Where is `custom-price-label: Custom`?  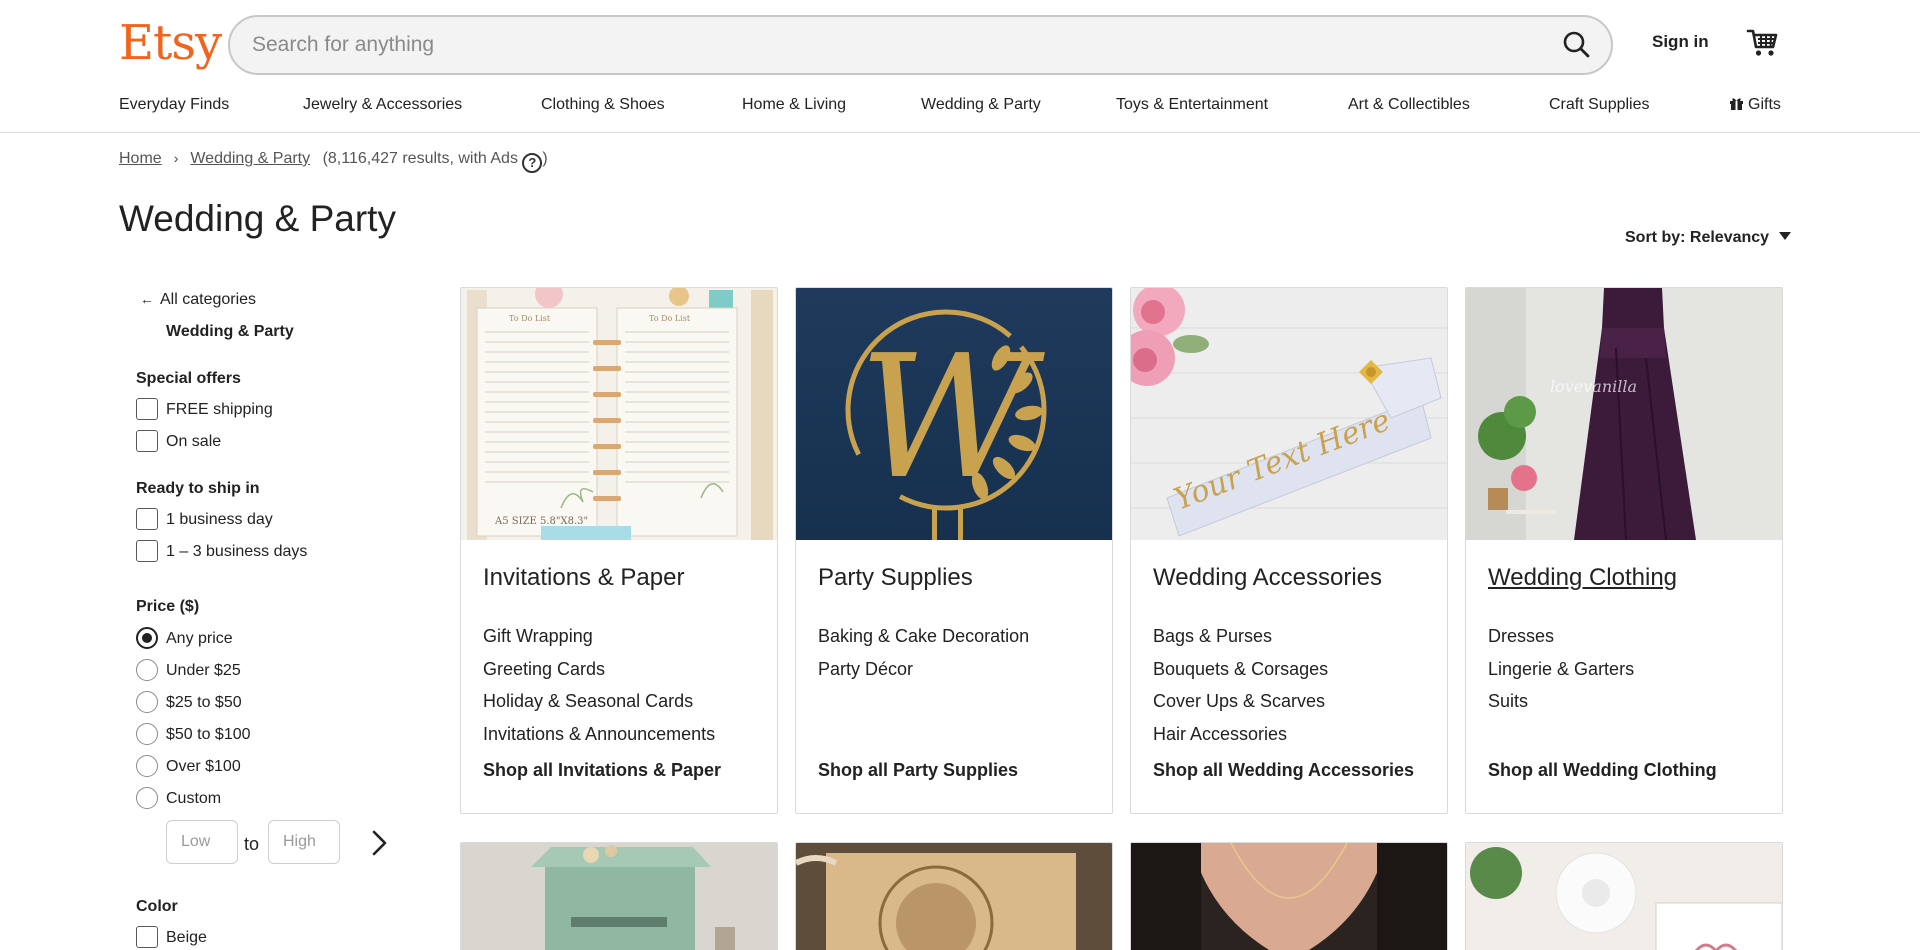 custom-price-label: Custom is located at coordinates (194, 798).